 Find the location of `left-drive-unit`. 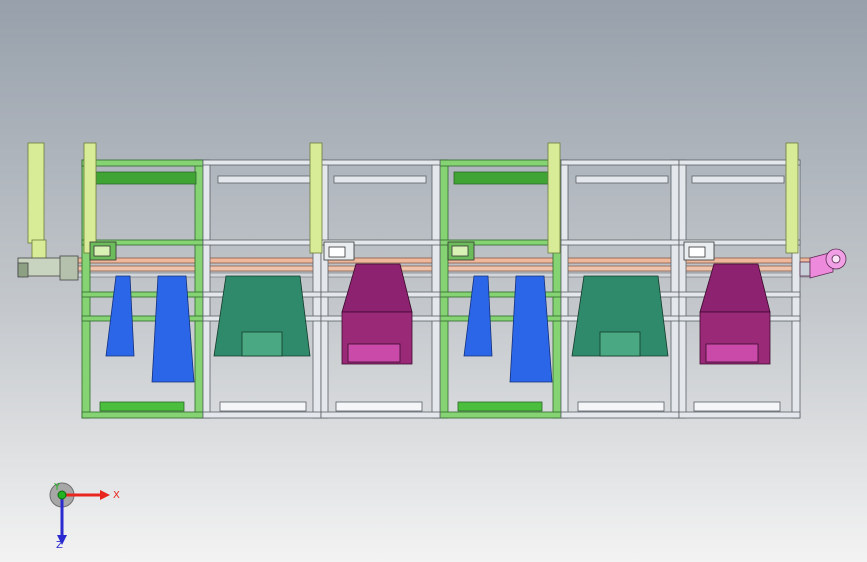

left-drive-unit is located at coordinates (48, 268).